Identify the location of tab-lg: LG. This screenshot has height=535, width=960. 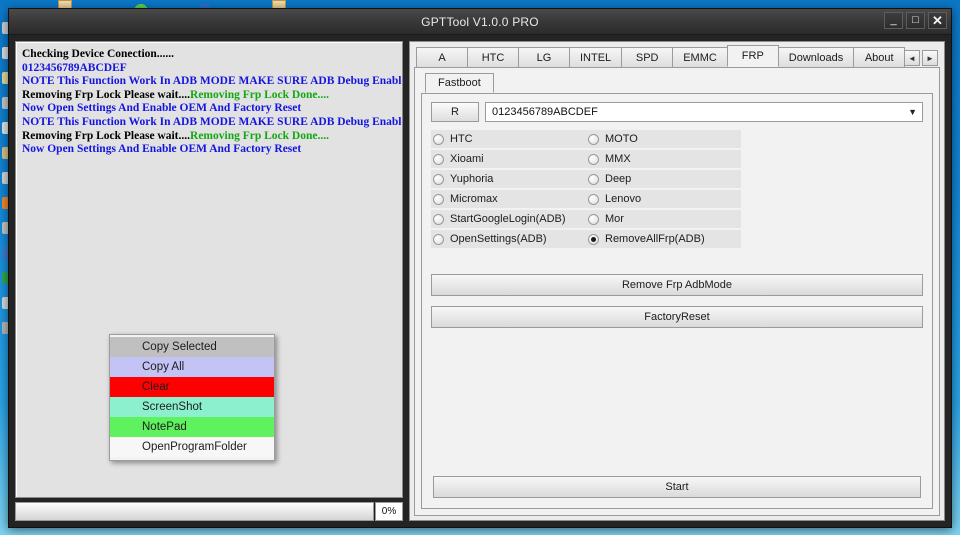
(544, 57).